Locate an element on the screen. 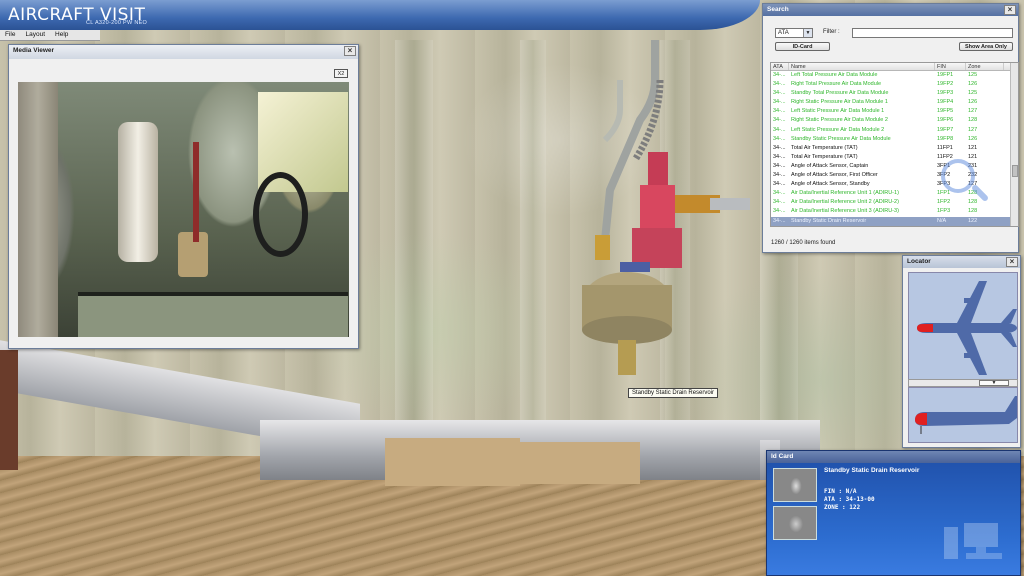  scrollbar-thumb is located at coordinates (1015, 171).